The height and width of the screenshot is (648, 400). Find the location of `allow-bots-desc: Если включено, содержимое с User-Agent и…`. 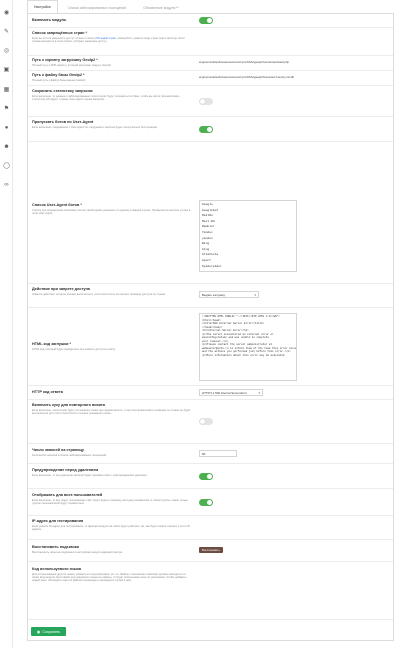

allow-bots-desc: Если включено, содержимое с User-Agent и… is located at coordinates (95, 127).